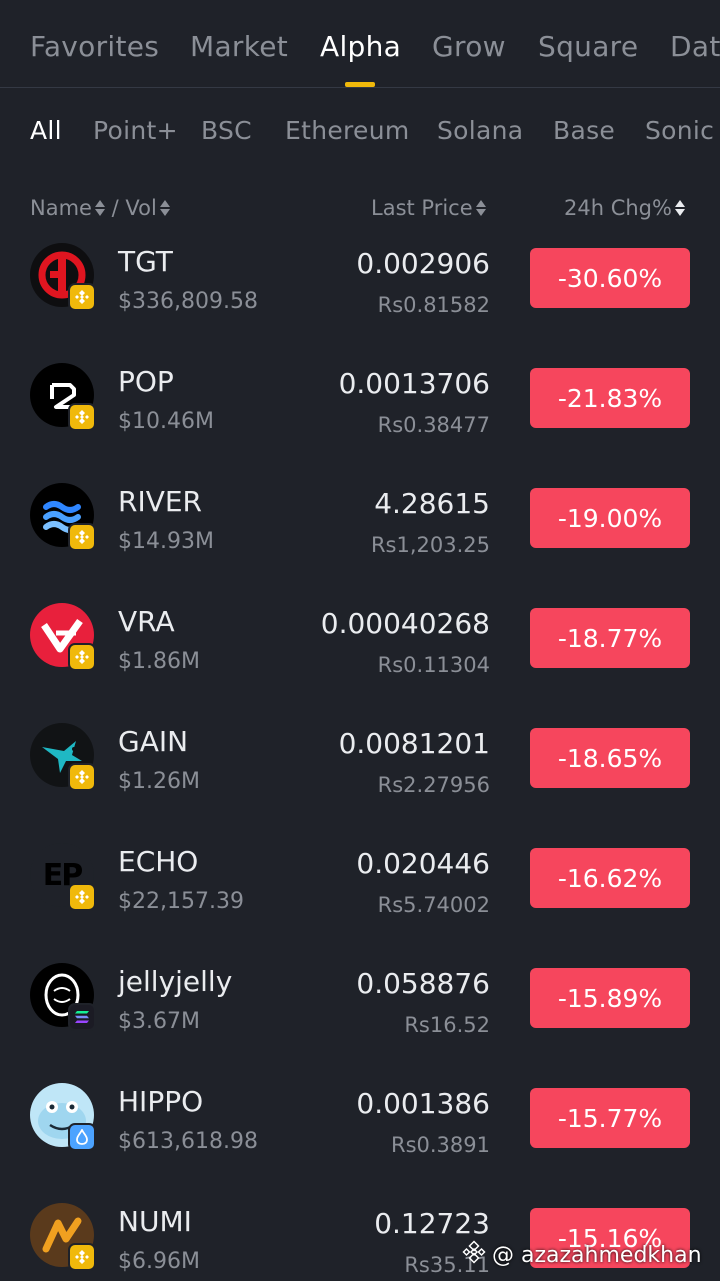 This screenshot has height=1281, width=720. Describe the element at coordinates (153, 741) in the screenshot. I see `token-symbol: GAIN` at that location.